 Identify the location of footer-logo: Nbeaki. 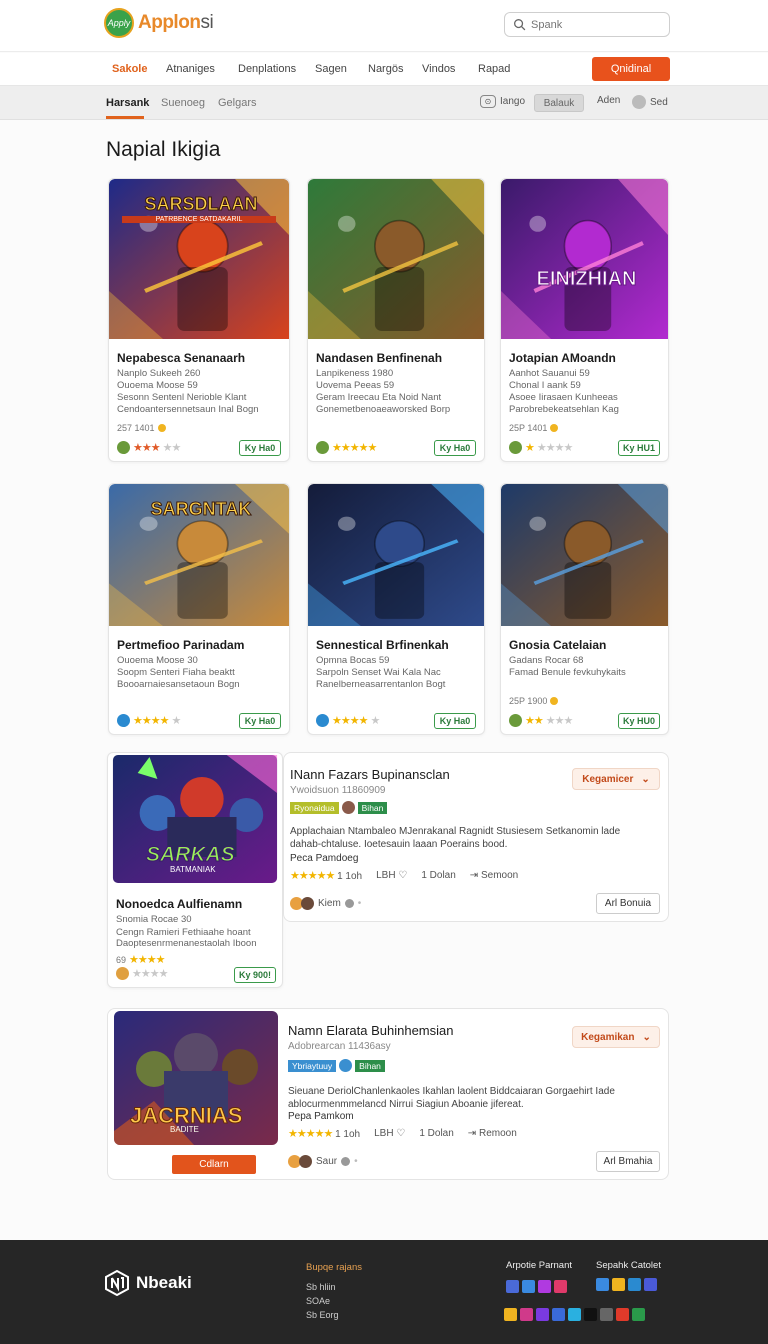
(148, 1283).